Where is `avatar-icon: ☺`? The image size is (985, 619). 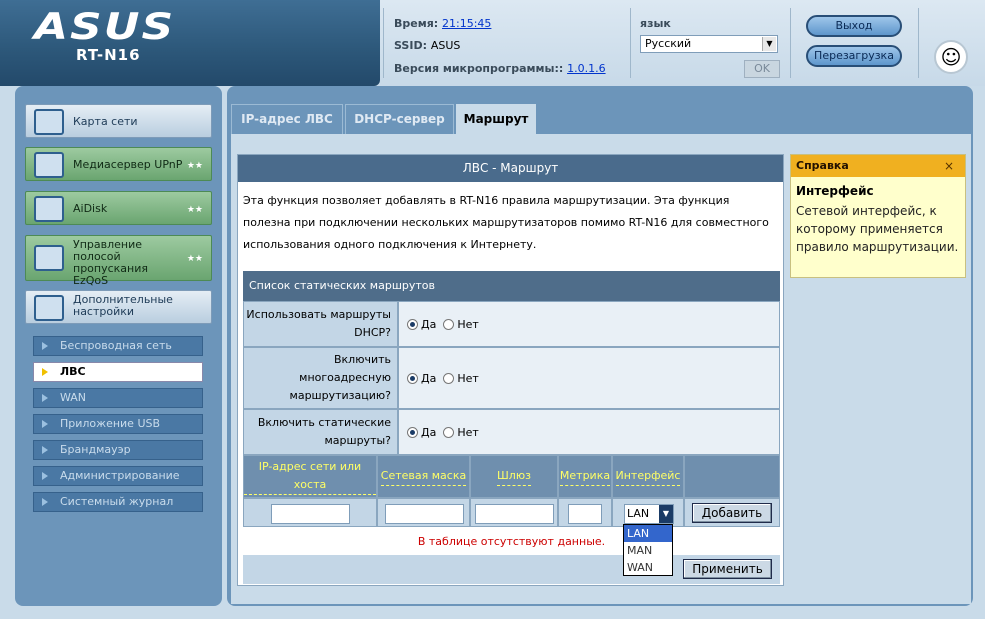 avatar-icon: ☺ is located at coordinates (951, 57).